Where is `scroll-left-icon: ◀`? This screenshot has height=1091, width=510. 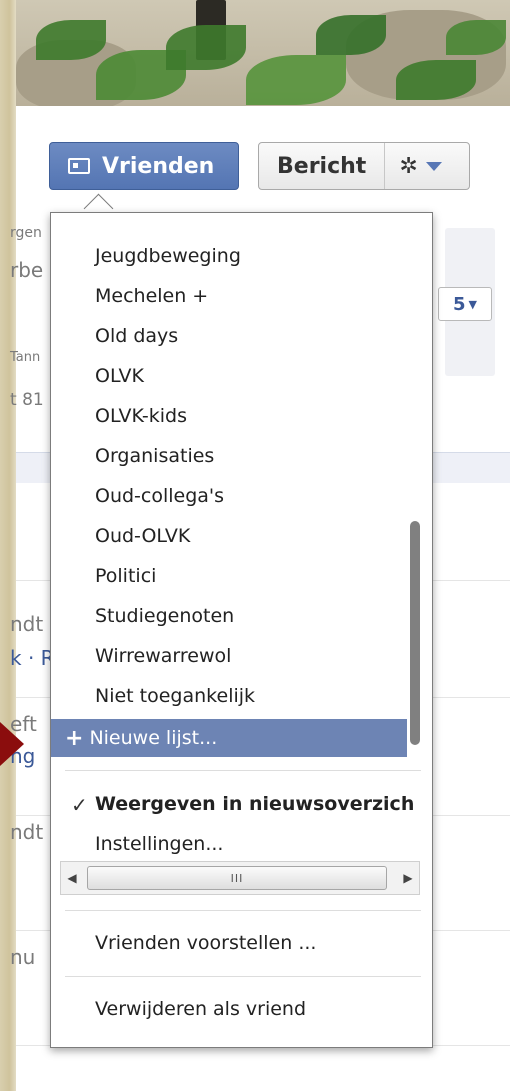 scroll-left-icon: ◀ is located at coordinates (72, 878).